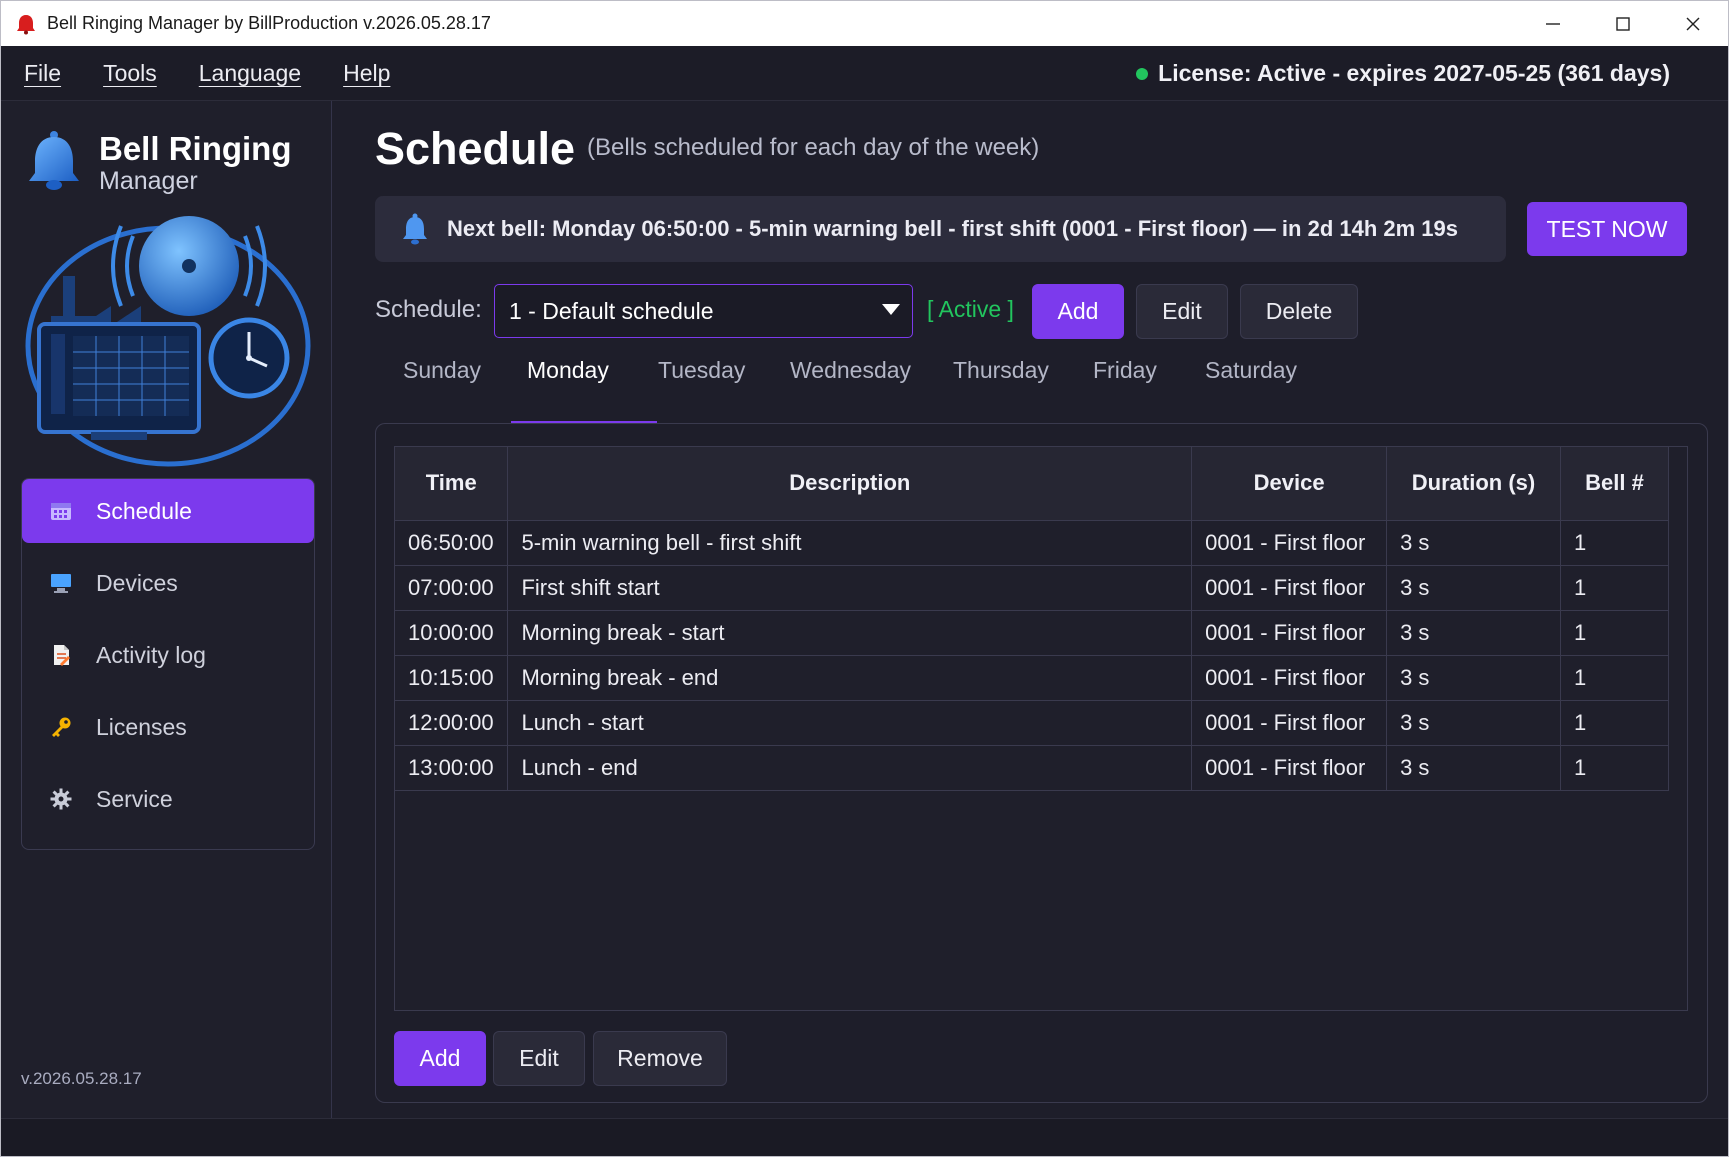 The image size is (1729, 1157). What do you see at coordinates (452, 588) in the screenshot?
I see `cell-time: 07:00:00` at bounding box center [452, 588].